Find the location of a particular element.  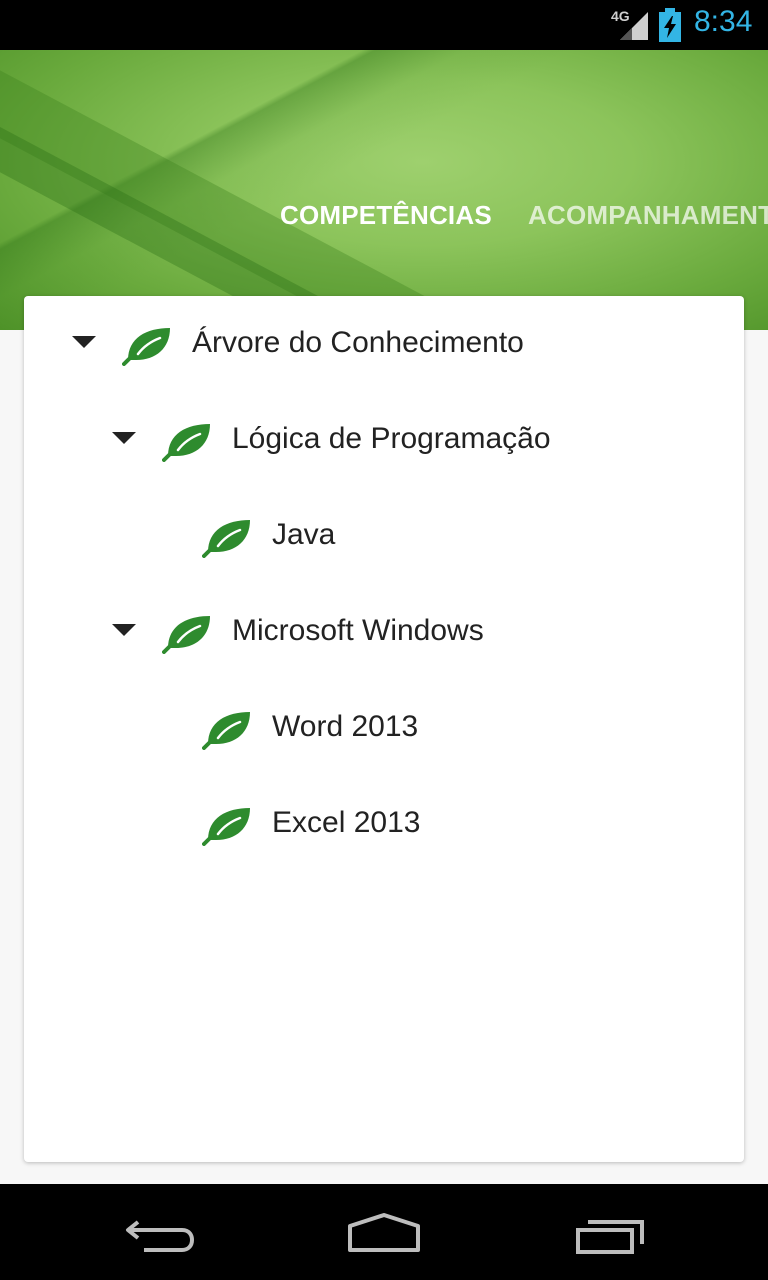

tree-item: Microsoft Windows is located at coordinates (384, 634).